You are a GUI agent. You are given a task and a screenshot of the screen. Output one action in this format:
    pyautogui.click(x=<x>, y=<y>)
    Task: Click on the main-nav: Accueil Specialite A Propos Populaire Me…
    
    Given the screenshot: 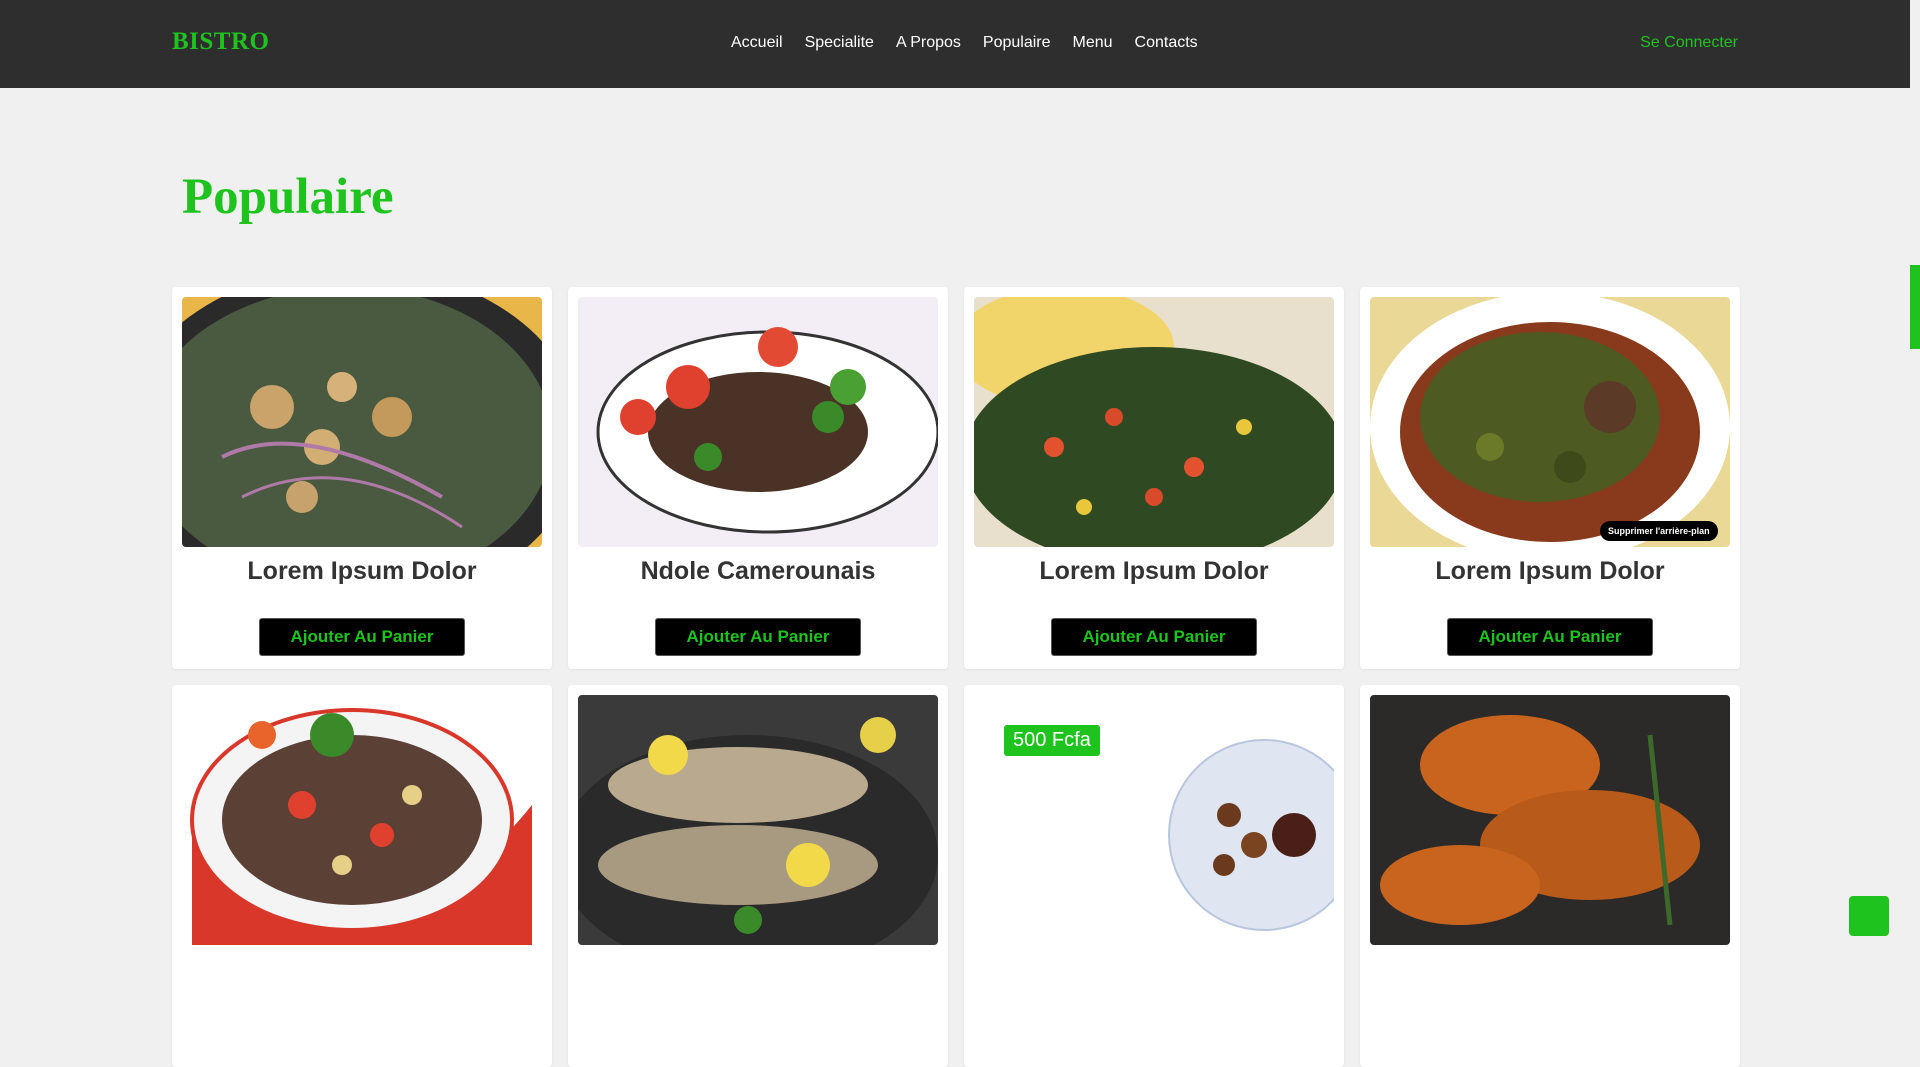 What is the action you would take?
    pyautogui.click(x=964, y=43)
    